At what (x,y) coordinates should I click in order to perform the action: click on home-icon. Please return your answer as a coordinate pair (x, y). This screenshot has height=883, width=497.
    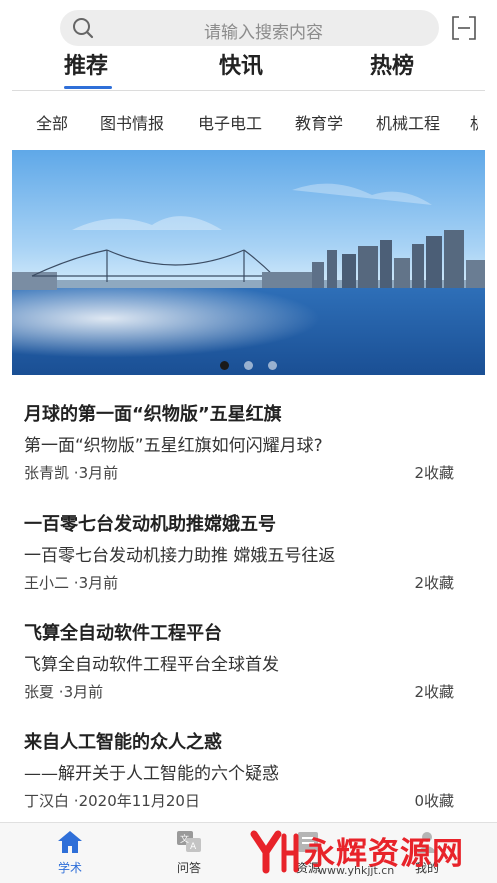
    Looking at the image, I should click on (70, 842).